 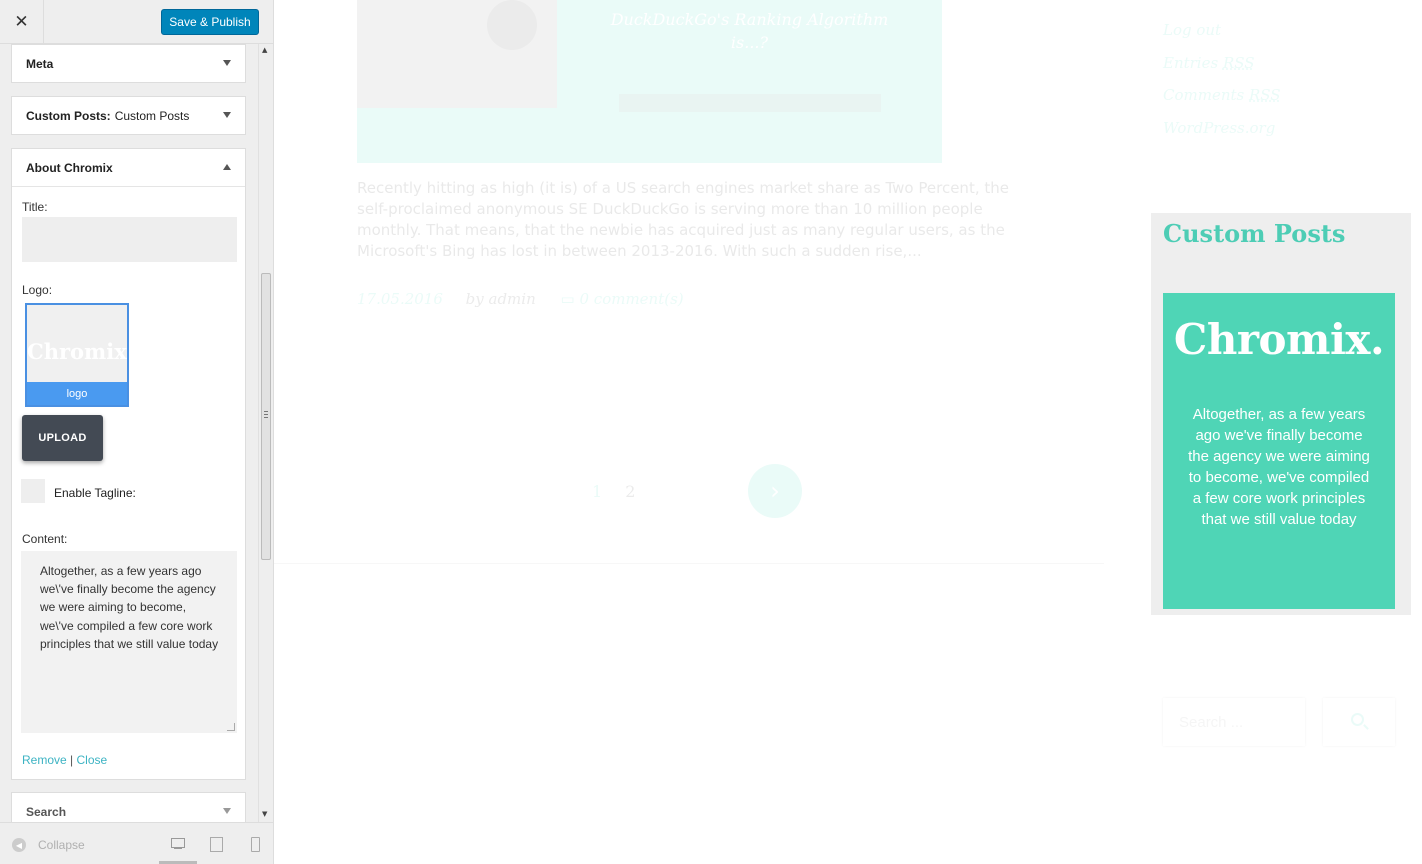 I want to click on mobile-icon, so click(x=258, y=844).